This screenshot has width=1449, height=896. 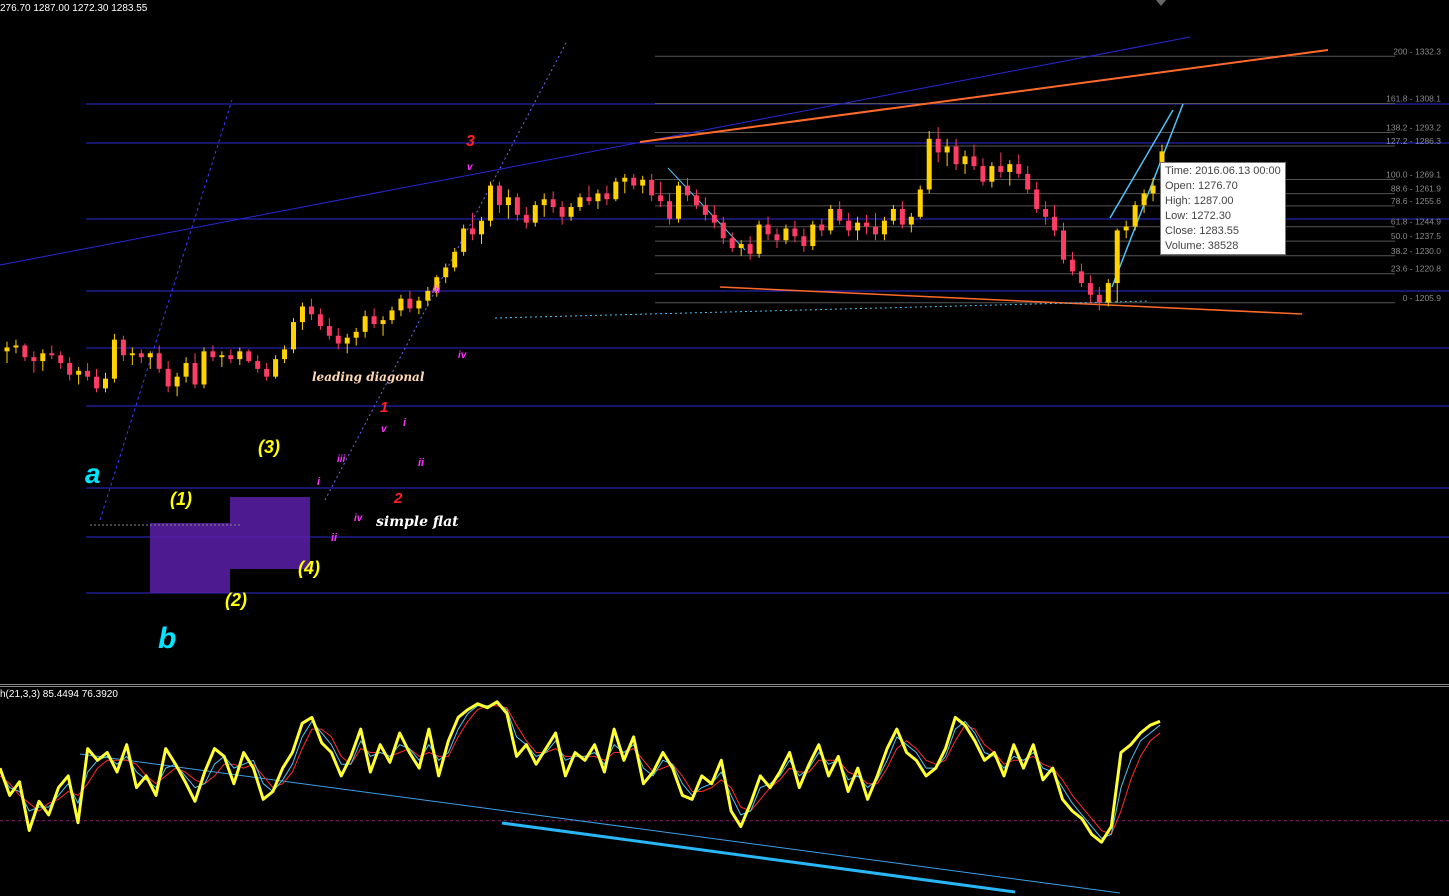 I want to click on chart-annotation: simple flat, so click(x=417, y=522).